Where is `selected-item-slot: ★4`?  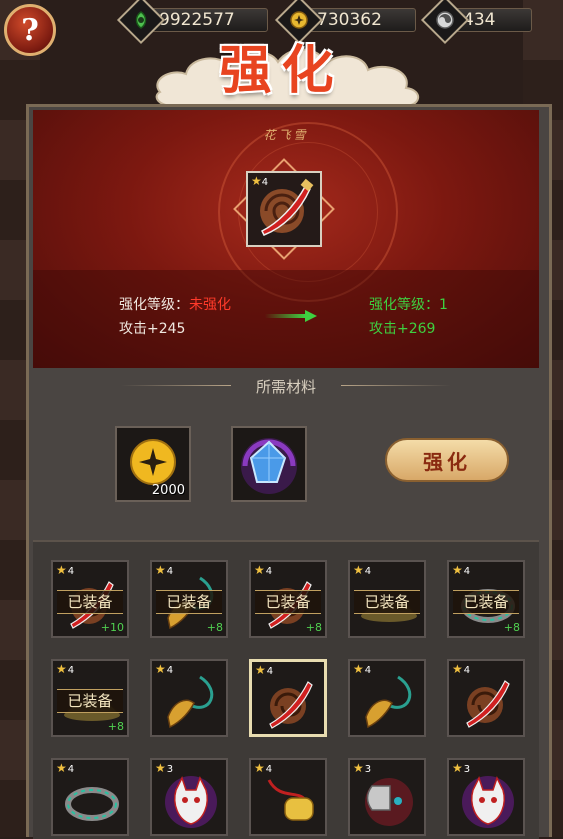 selected-item-slot: ★4 is located at coordinates (284, 209).